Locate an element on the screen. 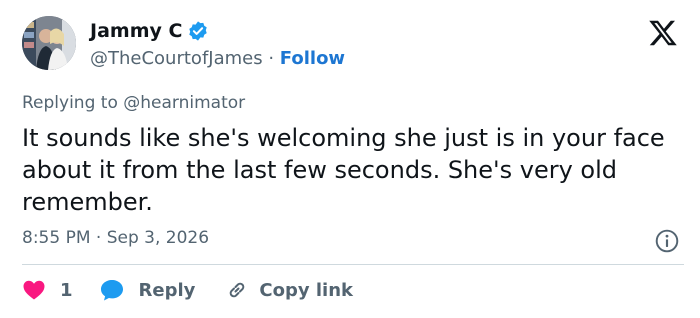 The height and width of the screenshot is (318, 700). action-bar: 1 Reply Copy link is located at coordinates (187, 290).